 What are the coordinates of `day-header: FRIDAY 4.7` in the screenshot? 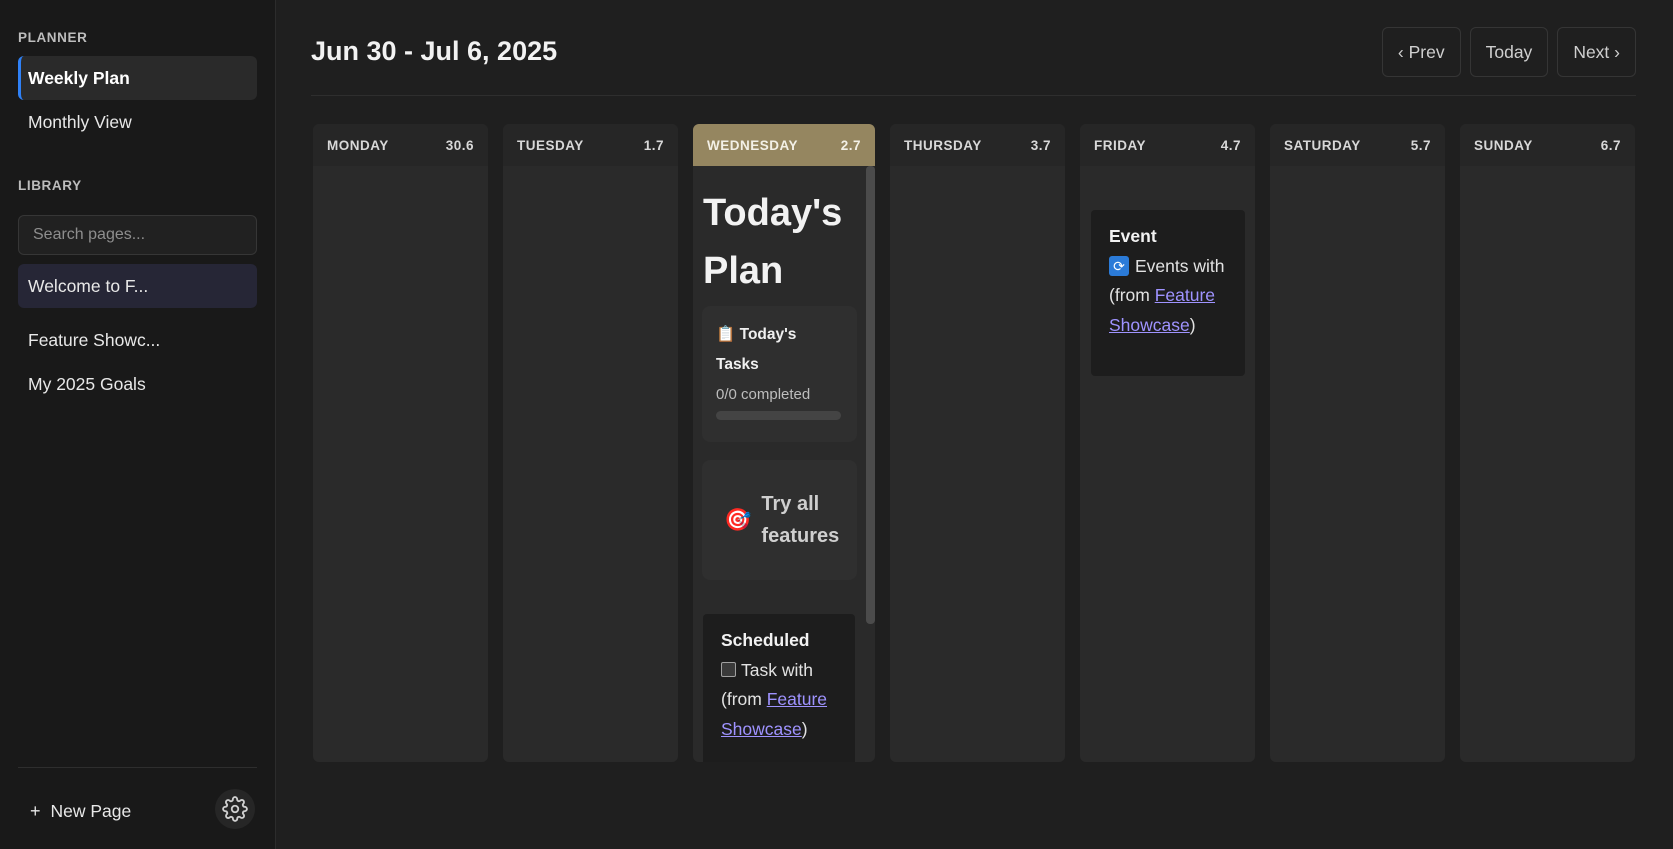 It's located at (1167, 145).